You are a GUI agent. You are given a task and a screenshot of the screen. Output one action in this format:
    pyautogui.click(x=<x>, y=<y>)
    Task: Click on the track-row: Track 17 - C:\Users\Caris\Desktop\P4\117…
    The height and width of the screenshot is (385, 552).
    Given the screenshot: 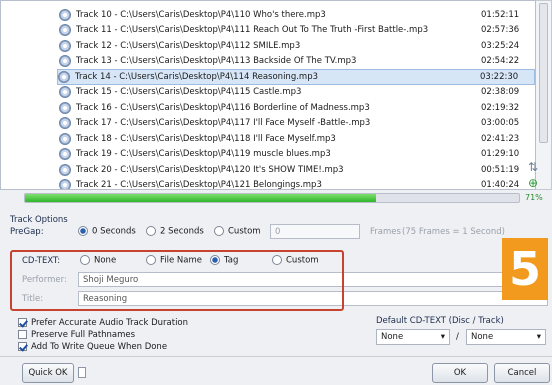 What is the action you would take?
    pyautogui.click(x=297, y=124)
    